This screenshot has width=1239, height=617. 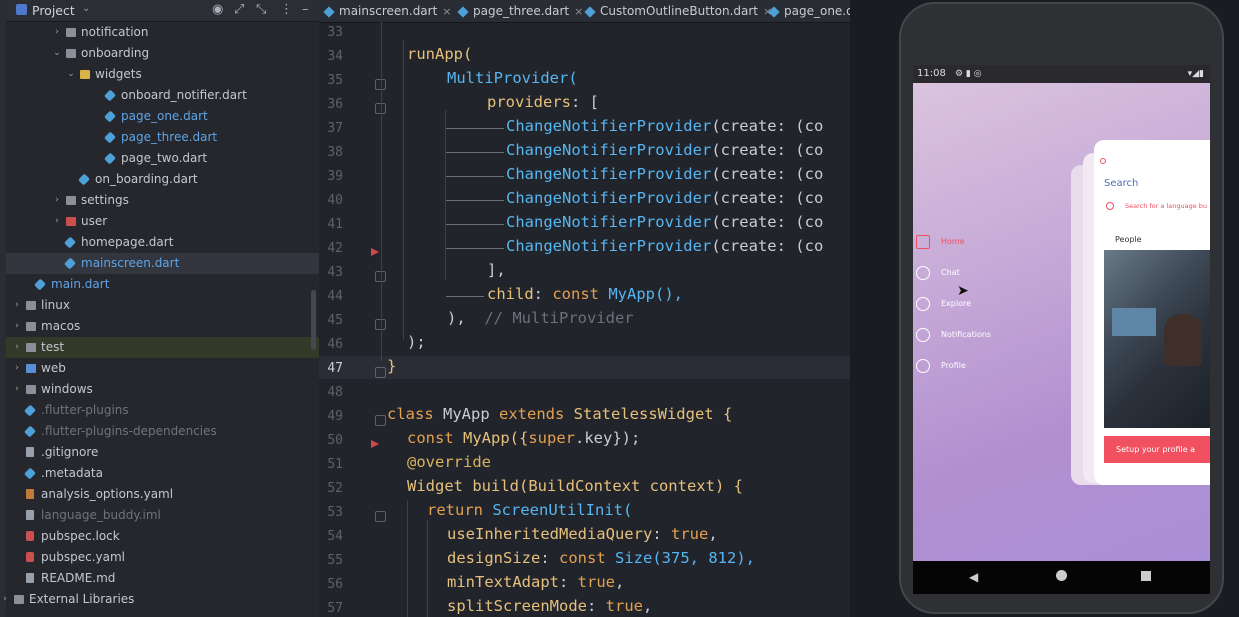 What do you see at coordinates (953, 335) in the screenshot?
I see `menu-item-notifications: Notifications` at bounding box center [953, 335].